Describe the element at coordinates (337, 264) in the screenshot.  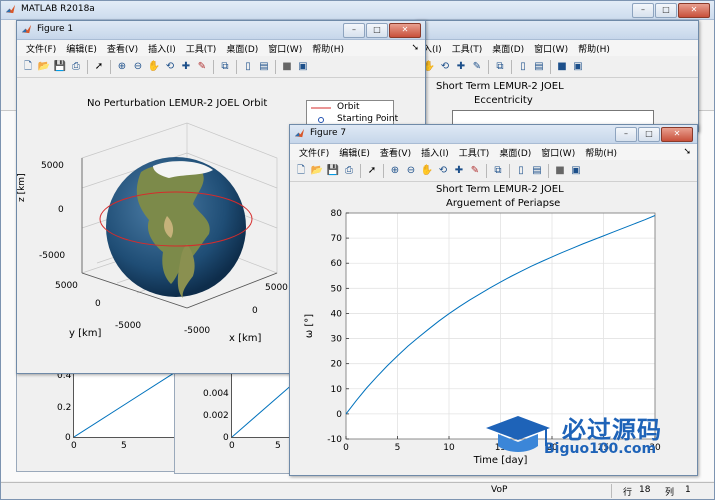
I see `y-tick-label: 60` at that location.